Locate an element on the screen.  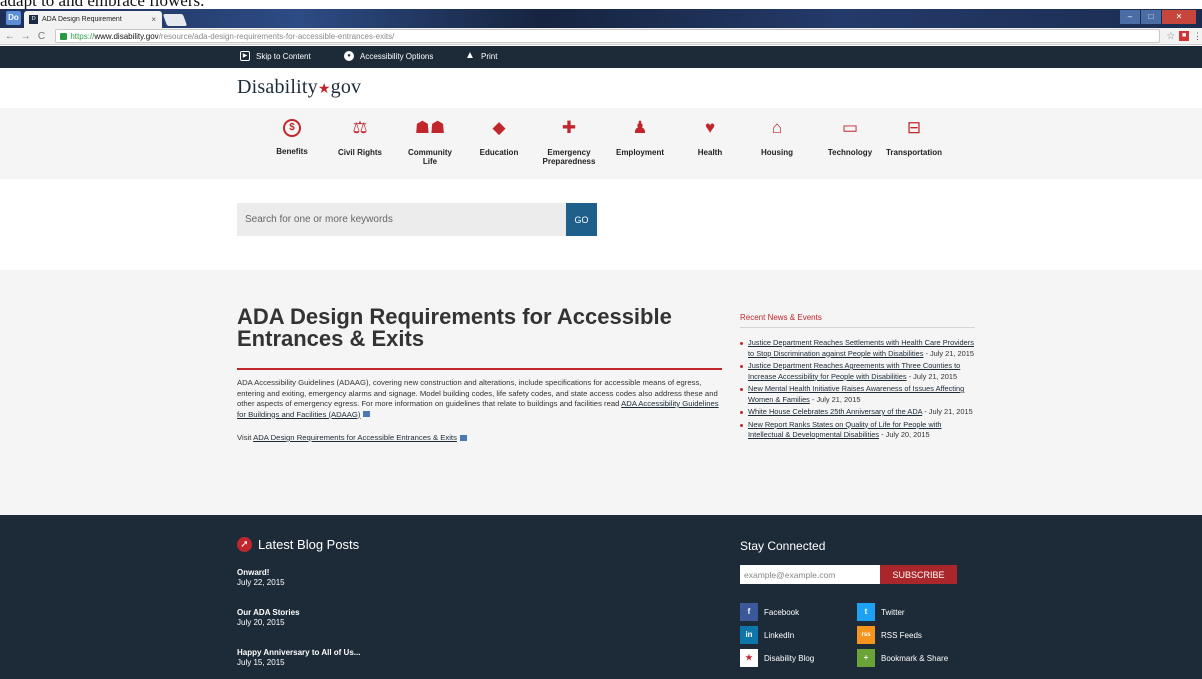
topic-housing: ⌂ Housing is located at coordinates (777, 137).